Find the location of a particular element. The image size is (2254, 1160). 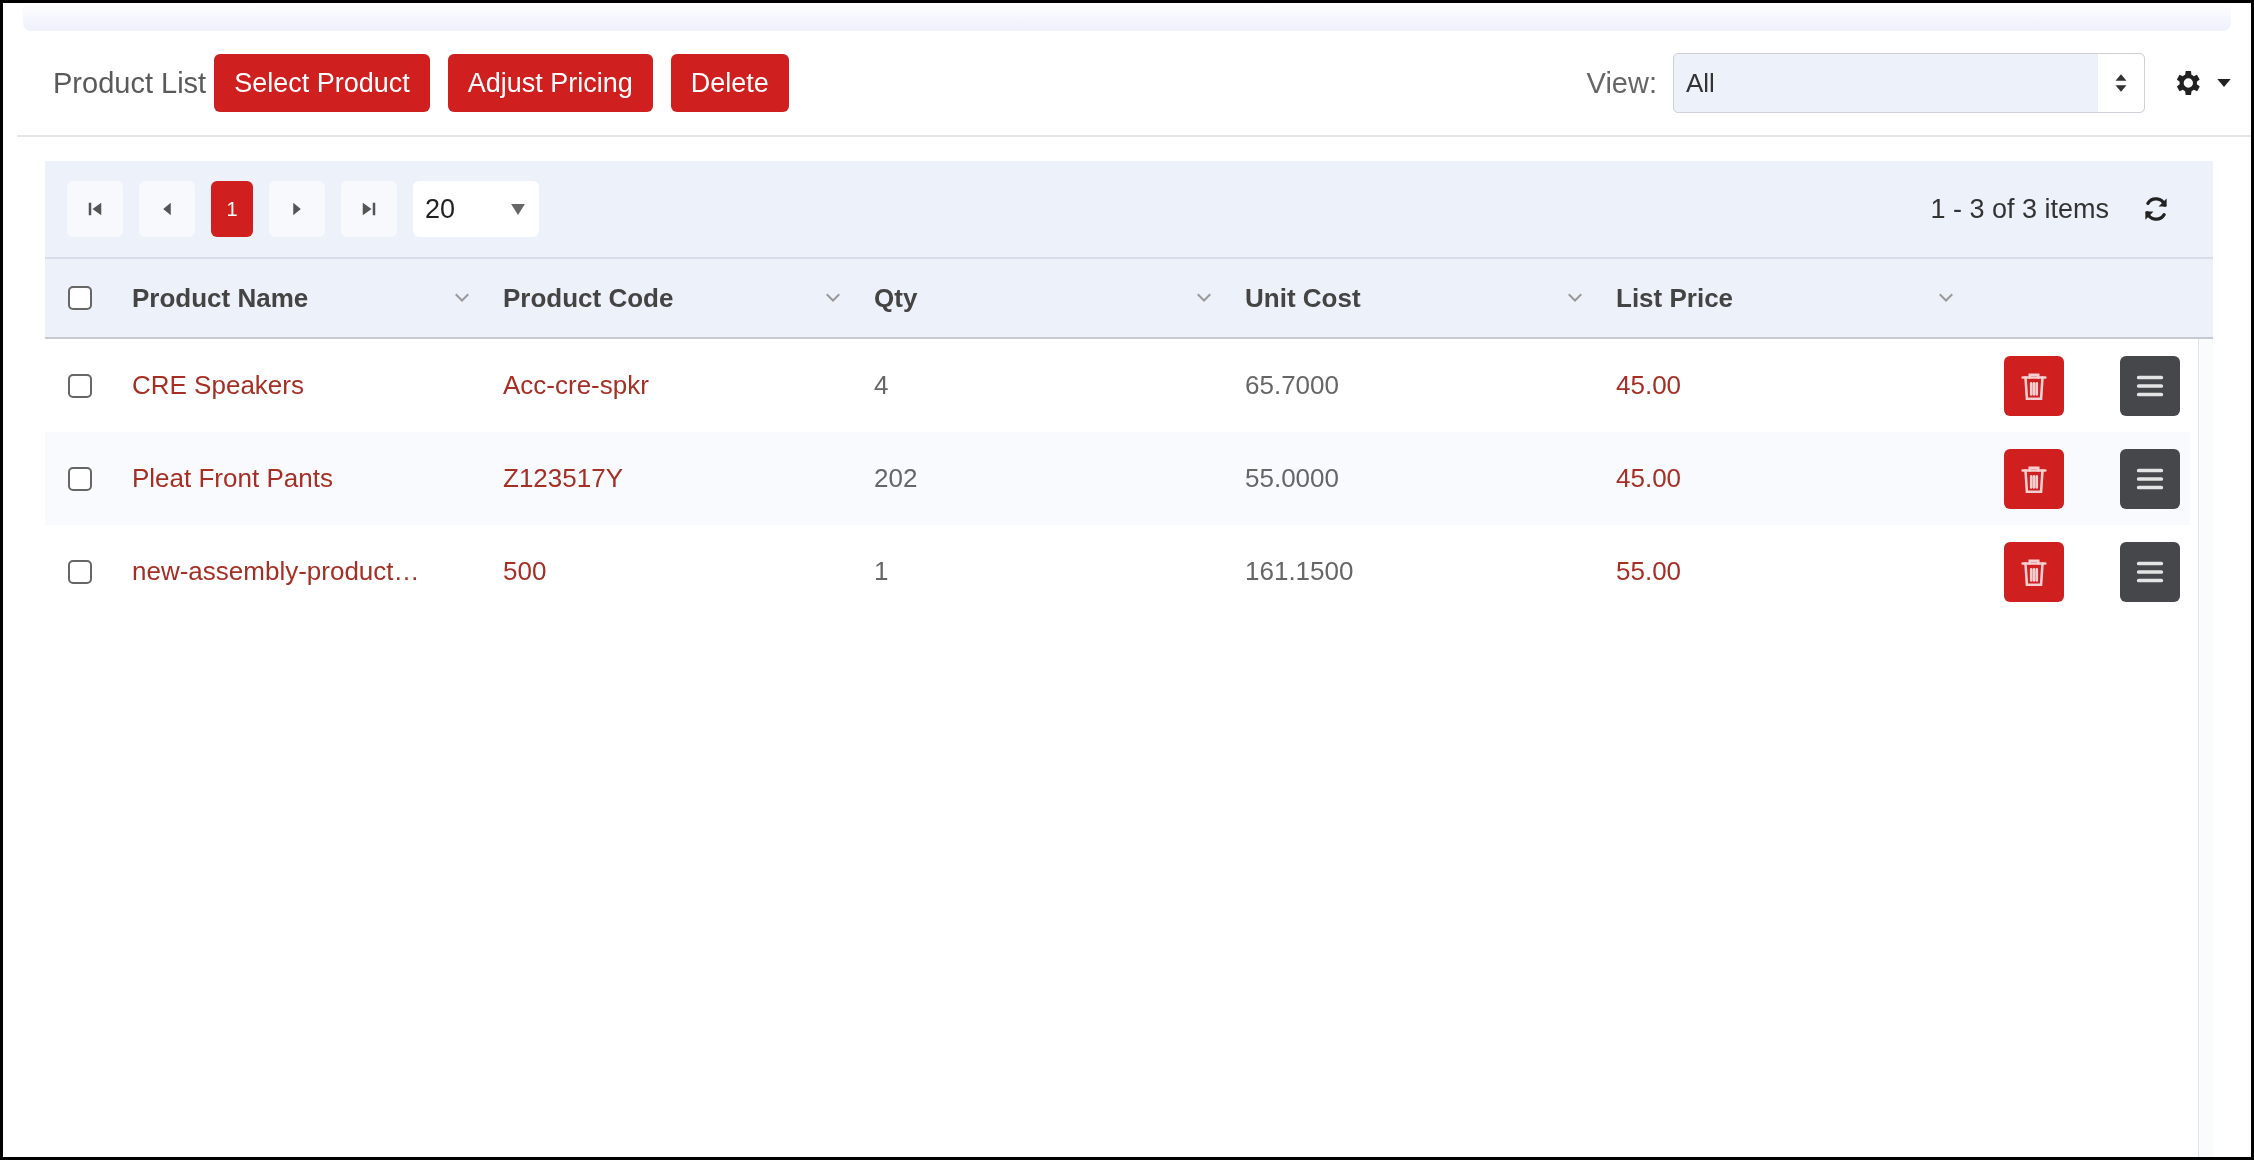

table-cell: 55.0000 is located at coordinates (1292, 478).